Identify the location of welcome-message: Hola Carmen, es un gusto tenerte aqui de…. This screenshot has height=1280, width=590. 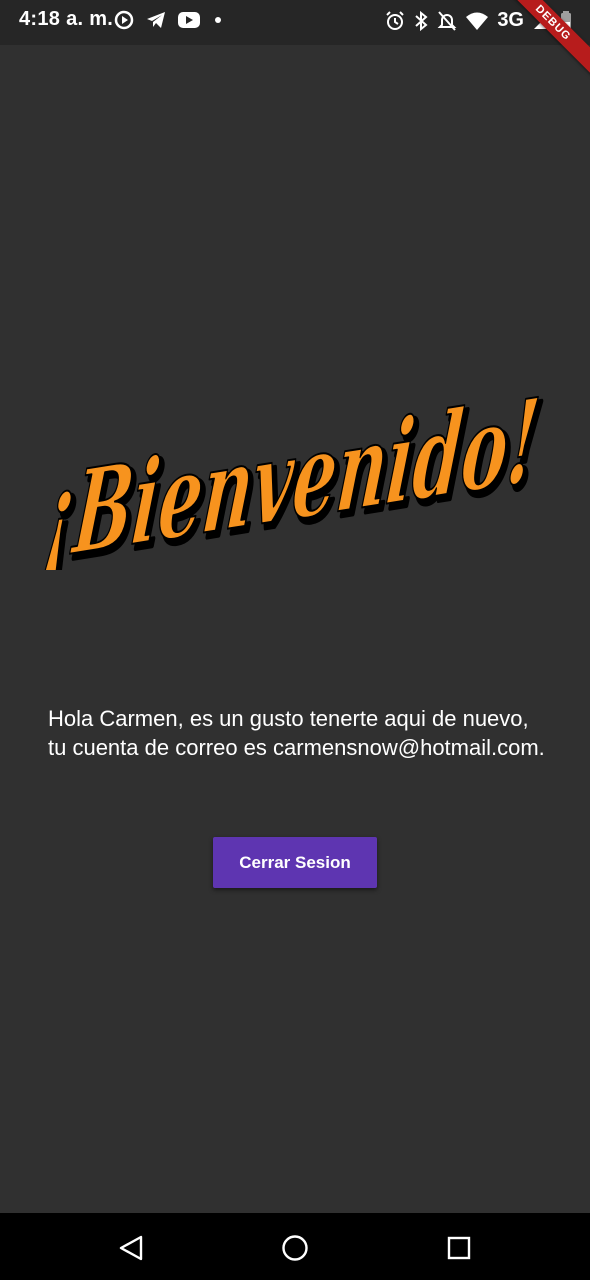
(296, 733).